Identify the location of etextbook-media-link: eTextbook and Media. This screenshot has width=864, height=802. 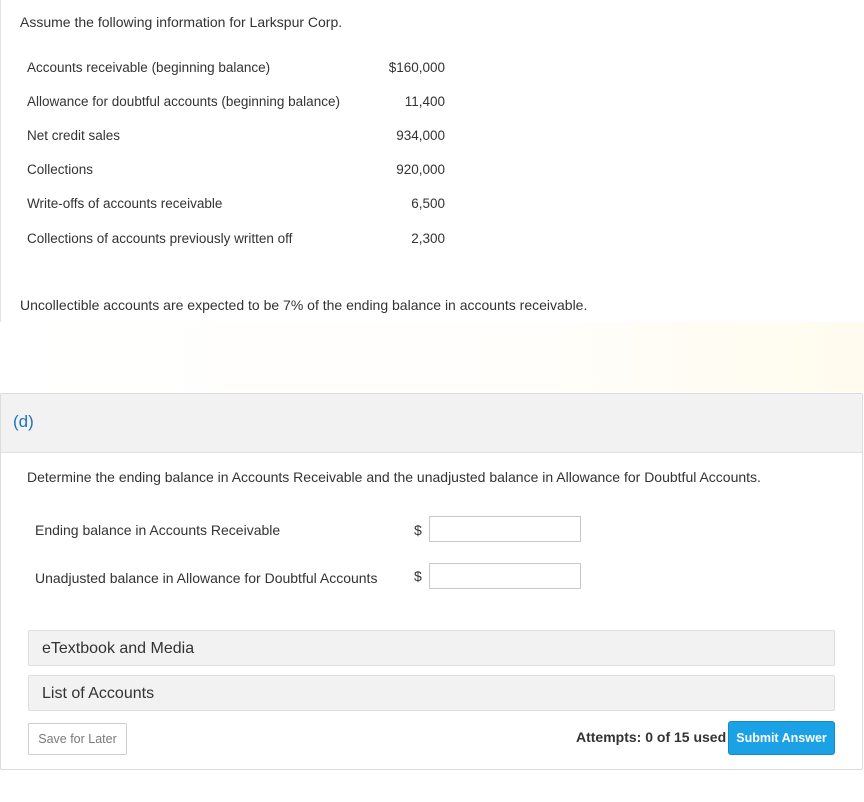
(431, 648).